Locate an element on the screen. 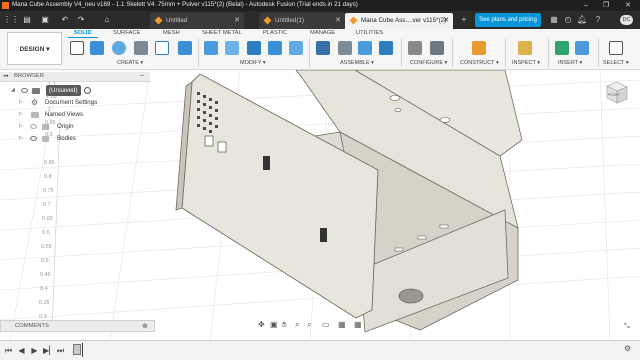  select-menu: SELECT ▾ is located at coordinates (616, 63).